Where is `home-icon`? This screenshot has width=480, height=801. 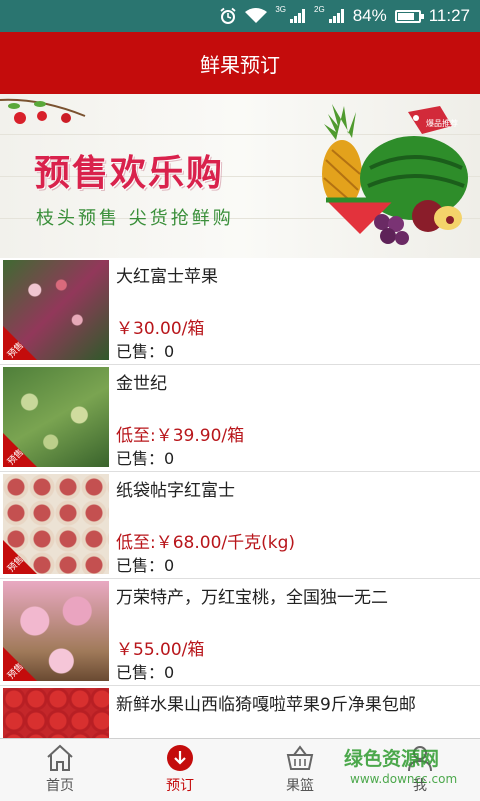 home-icon is located at coordinates (60, 757).